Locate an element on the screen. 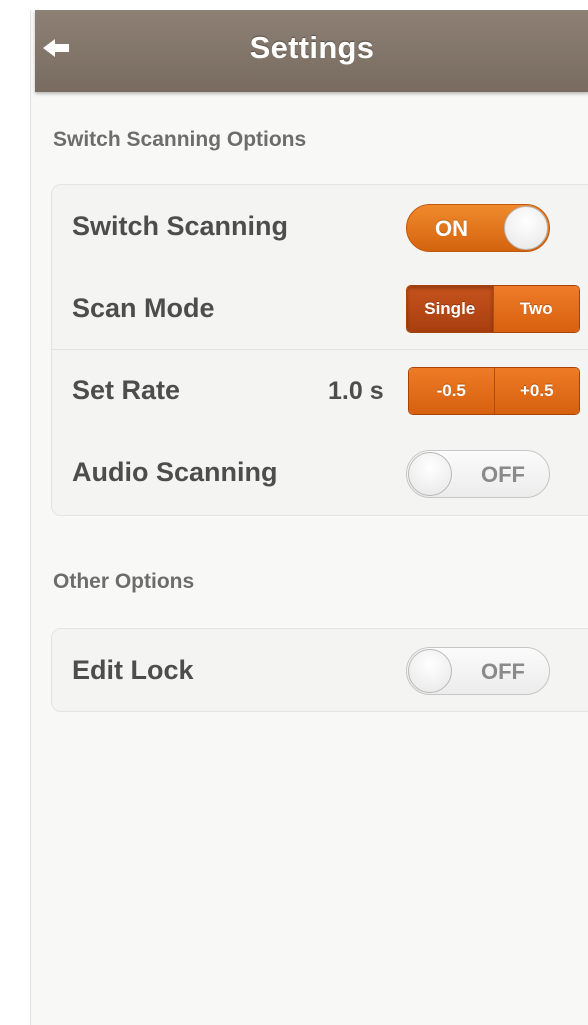 The image size is (588, 1025). navigation-bar: Settings is located at coordinates (311, 51).